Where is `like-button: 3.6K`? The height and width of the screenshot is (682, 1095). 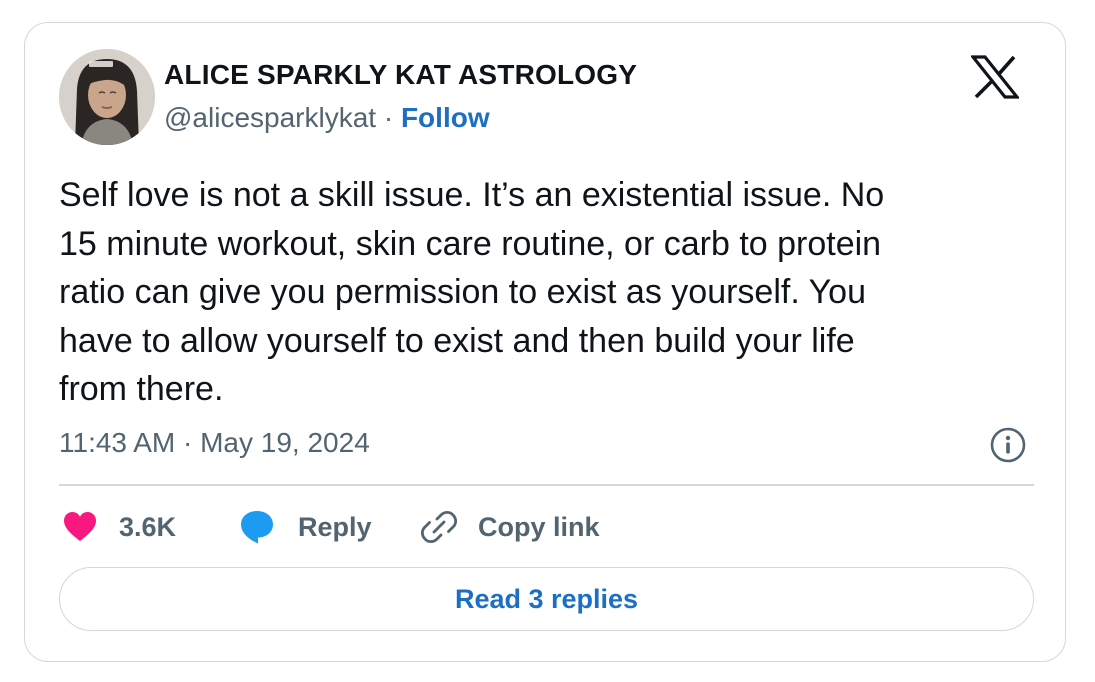 like-button: 3.6K is located at coordinates (119, 527).